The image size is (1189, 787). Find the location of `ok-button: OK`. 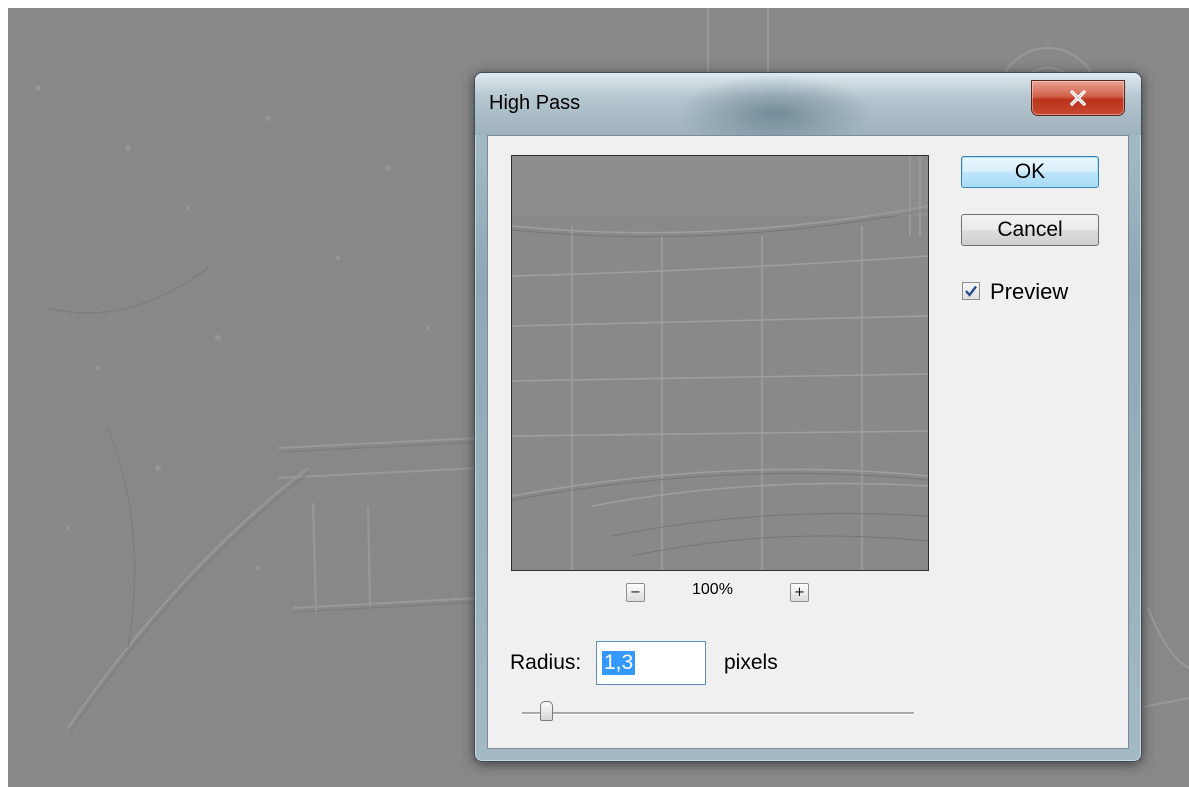

ok-button: OK is located at coordinates (1030, 172).